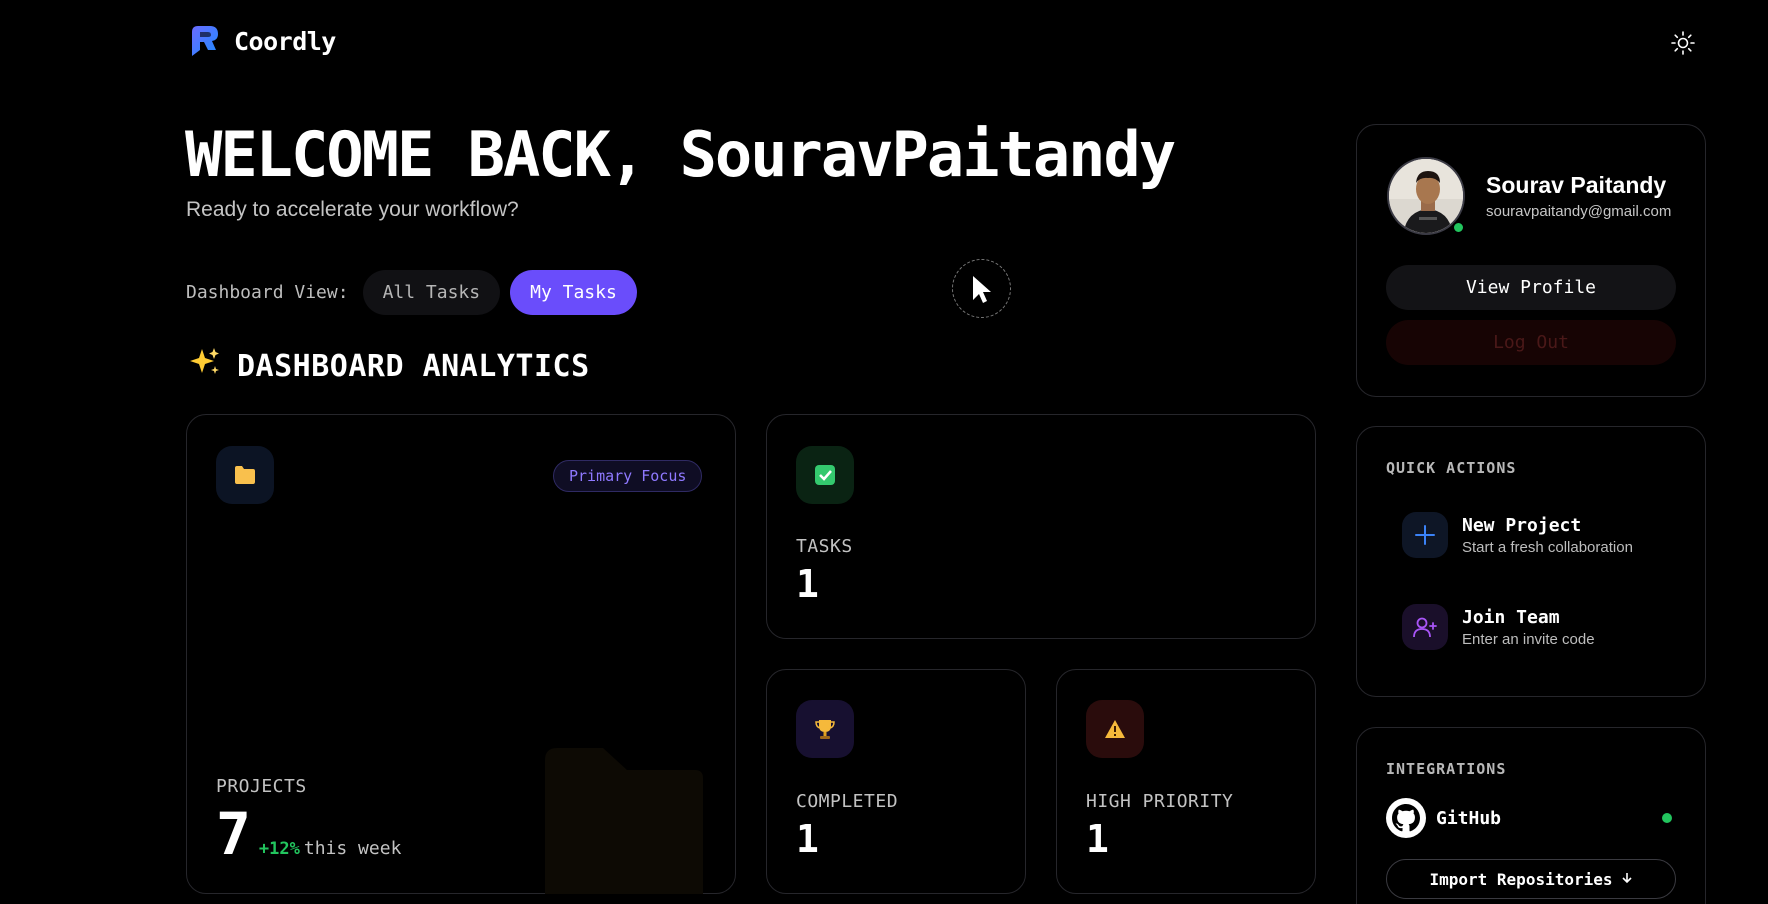  Describe the element at coordinates (352, 209) in the screenshot. I see `page-subtitle: Ready to accelerate your workflow?` at that location.